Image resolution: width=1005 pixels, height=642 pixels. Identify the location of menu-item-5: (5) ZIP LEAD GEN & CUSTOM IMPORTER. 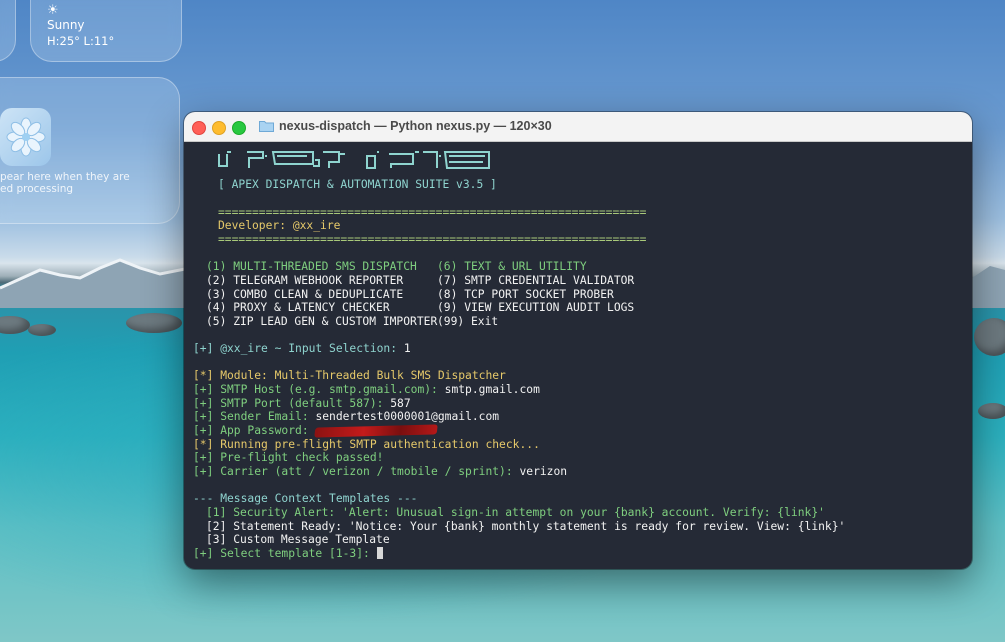
(322, 321).